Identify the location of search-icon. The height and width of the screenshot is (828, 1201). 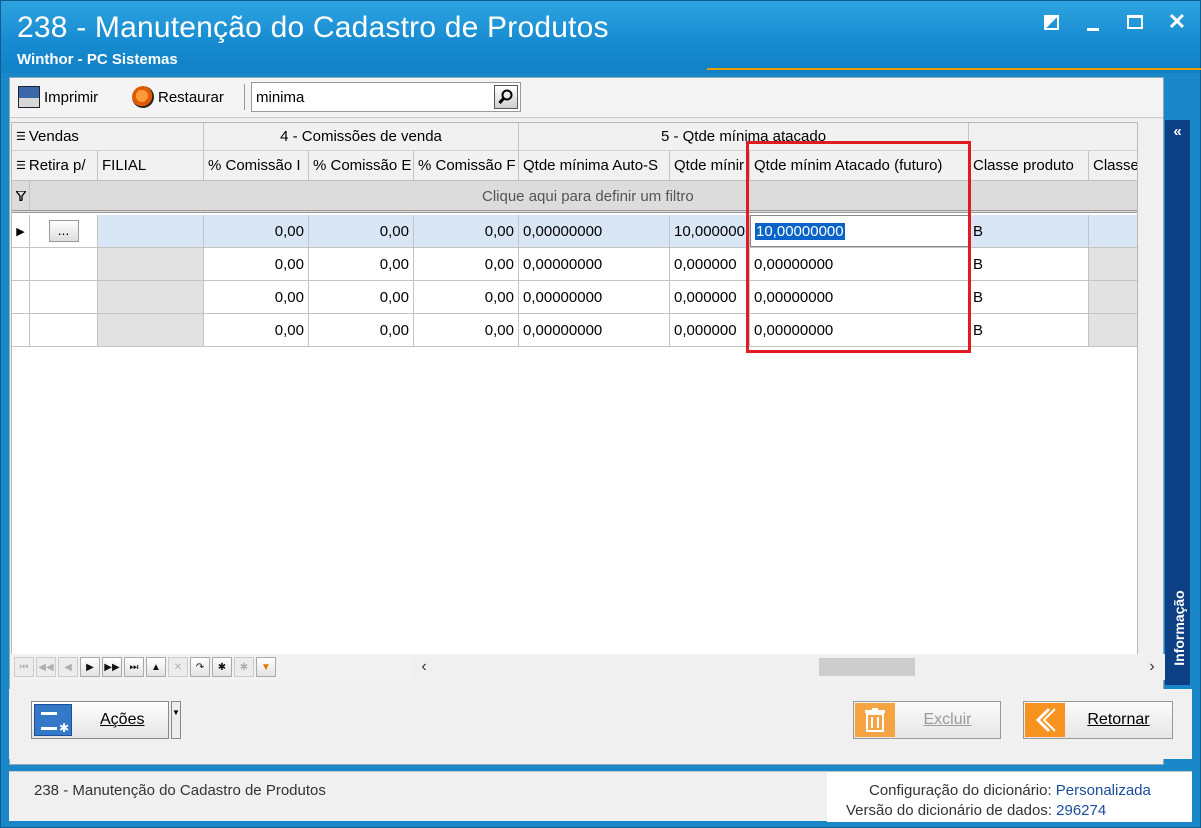
(505, 97).